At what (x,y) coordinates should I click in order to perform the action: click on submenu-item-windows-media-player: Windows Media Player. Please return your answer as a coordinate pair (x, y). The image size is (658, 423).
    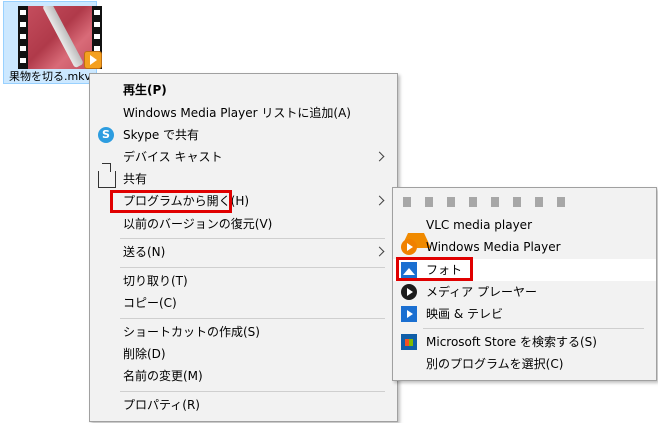
    Looking at the image, I should click on (524, 247).